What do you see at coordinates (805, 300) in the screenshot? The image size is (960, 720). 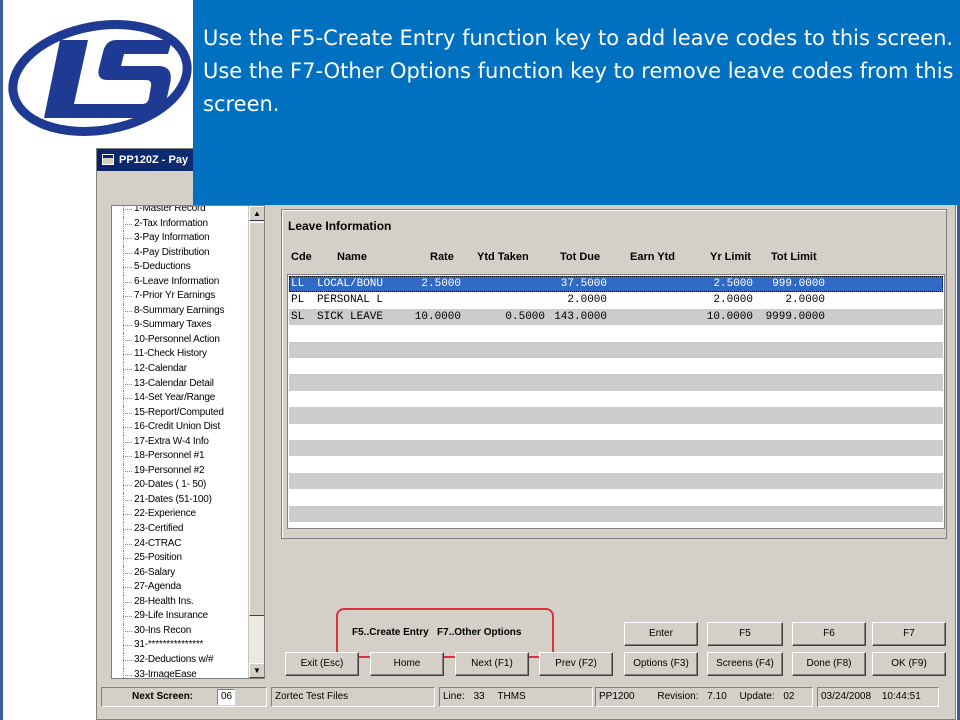 I see `cell-tot-limit: 2.0000` at bounding box center [805, 300].